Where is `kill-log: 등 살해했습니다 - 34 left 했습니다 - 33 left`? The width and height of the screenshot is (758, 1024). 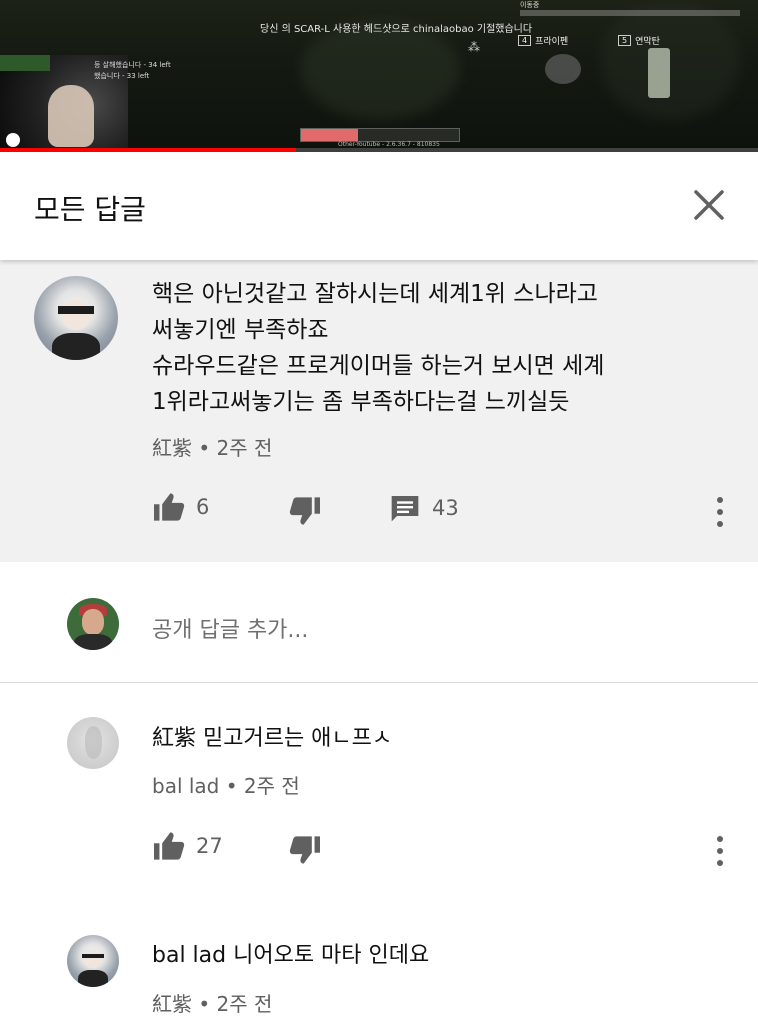
kill-log: 등 살해했습니다 - 34 left 했습니다 - 33 left is located at coordinates (132, 71).